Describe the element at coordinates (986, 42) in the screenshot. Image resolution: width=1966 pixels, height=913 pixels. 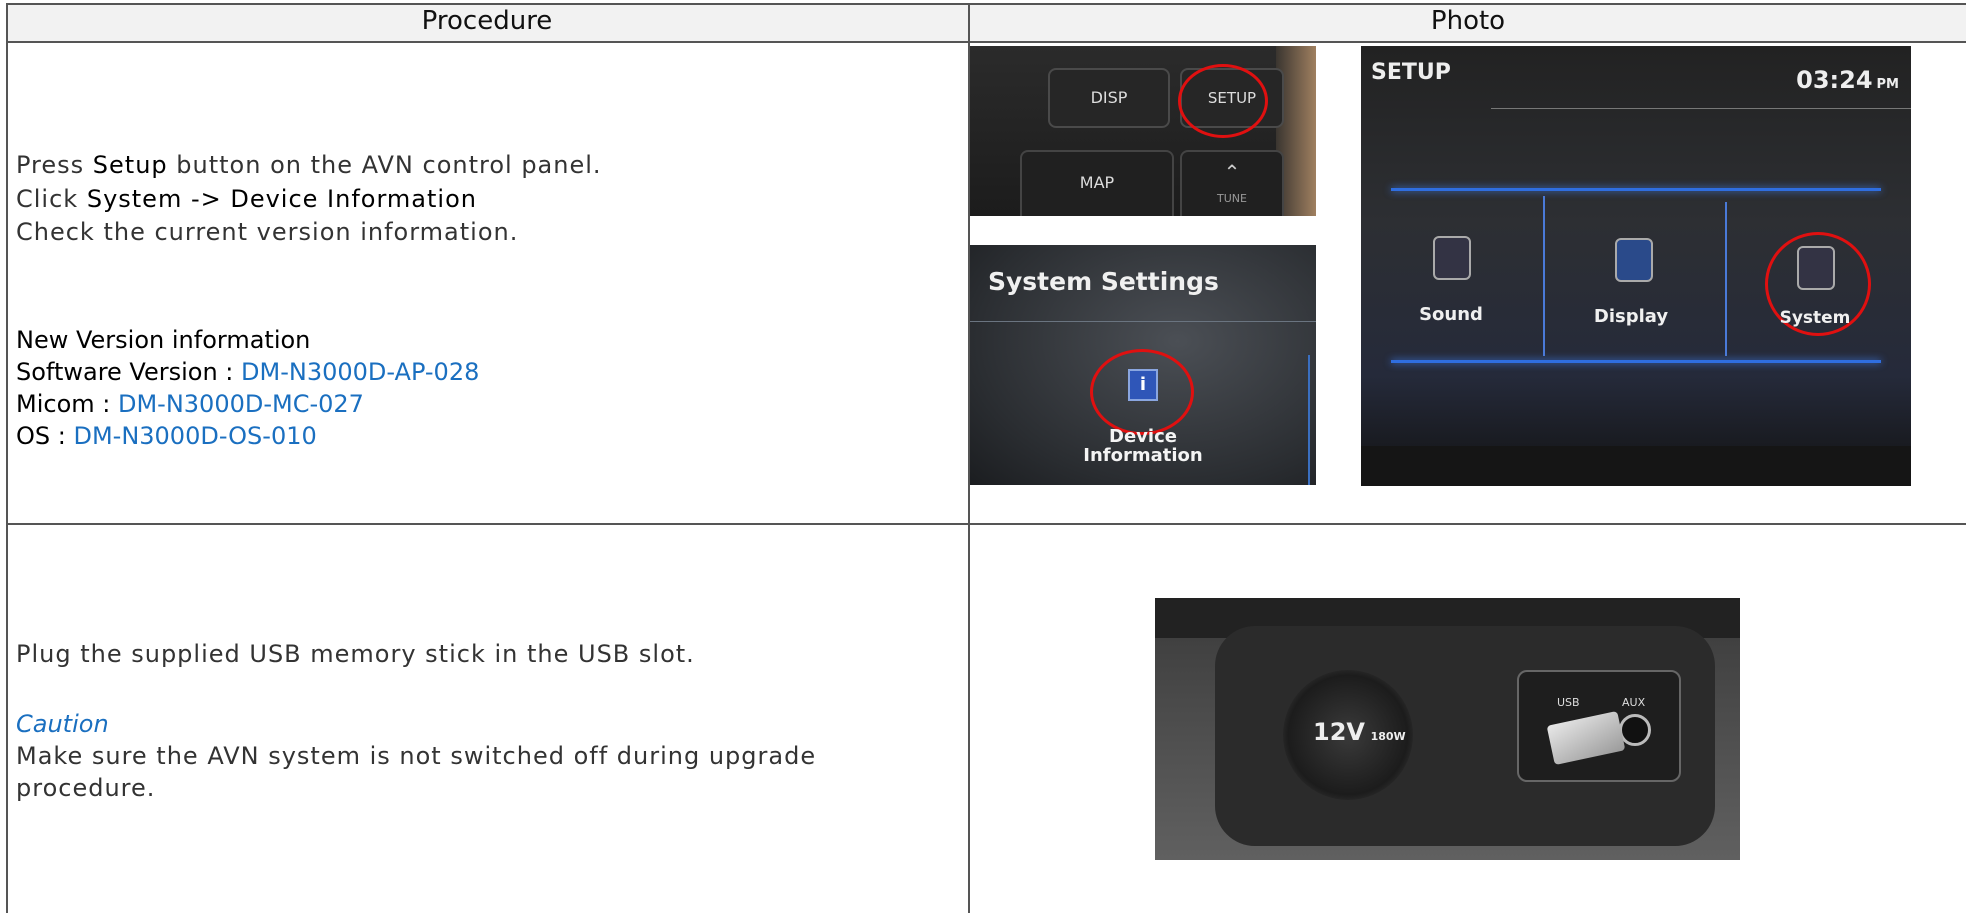
I see `header-divider` at that location.